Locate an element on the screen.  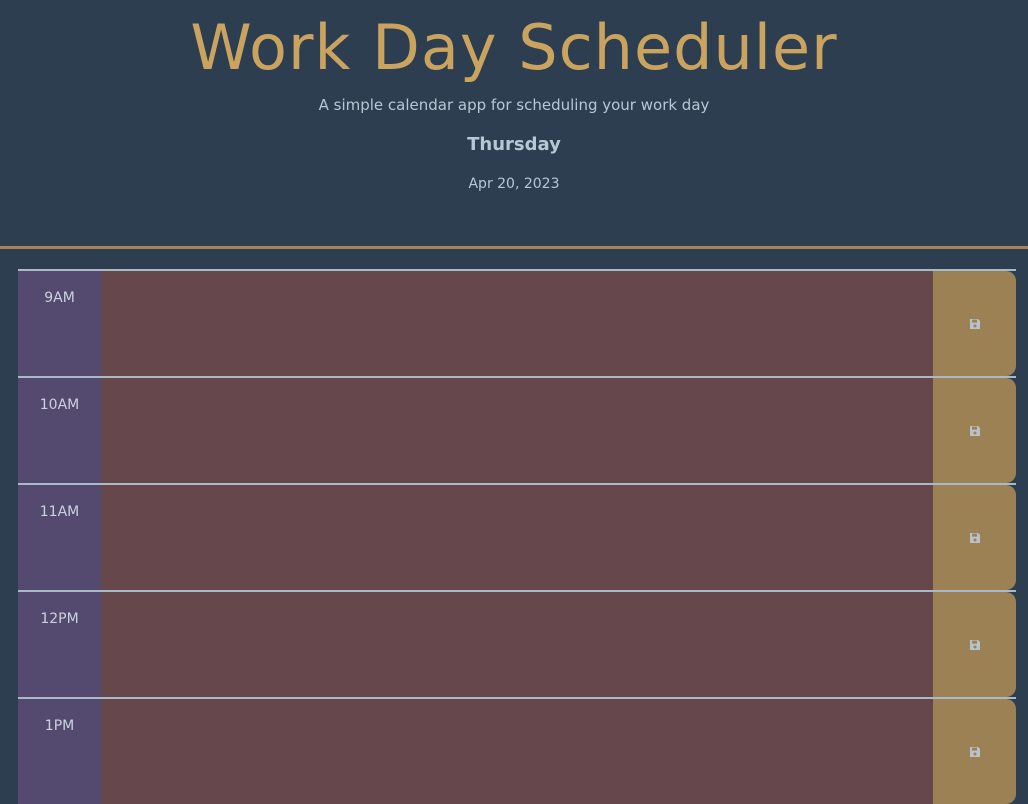
hour-label: 11AM is located at coordinates (59, 537).